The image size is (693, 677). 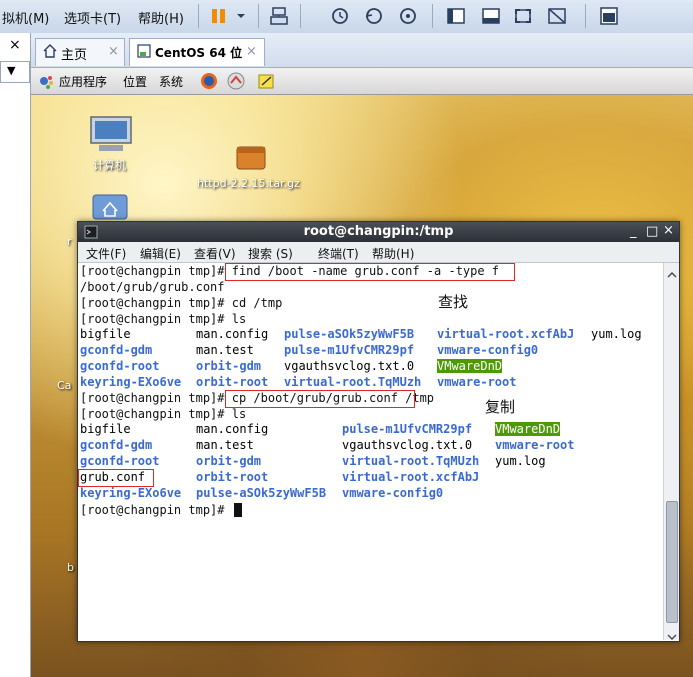 I want to click on pause-icon, so click(x=219, y=16).